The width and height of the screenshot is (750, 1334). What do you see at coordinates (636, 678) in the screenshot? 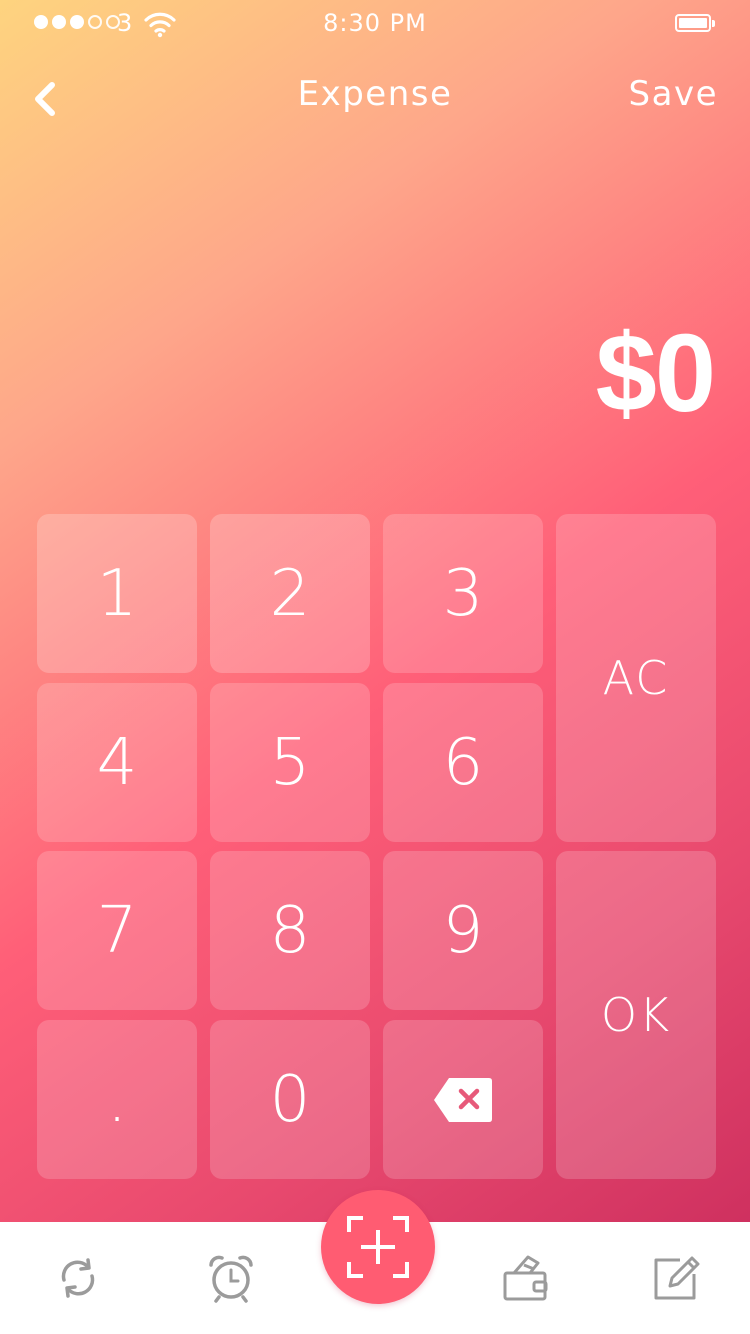
I see `clear-button: AC` at bounding box center [636, 678].